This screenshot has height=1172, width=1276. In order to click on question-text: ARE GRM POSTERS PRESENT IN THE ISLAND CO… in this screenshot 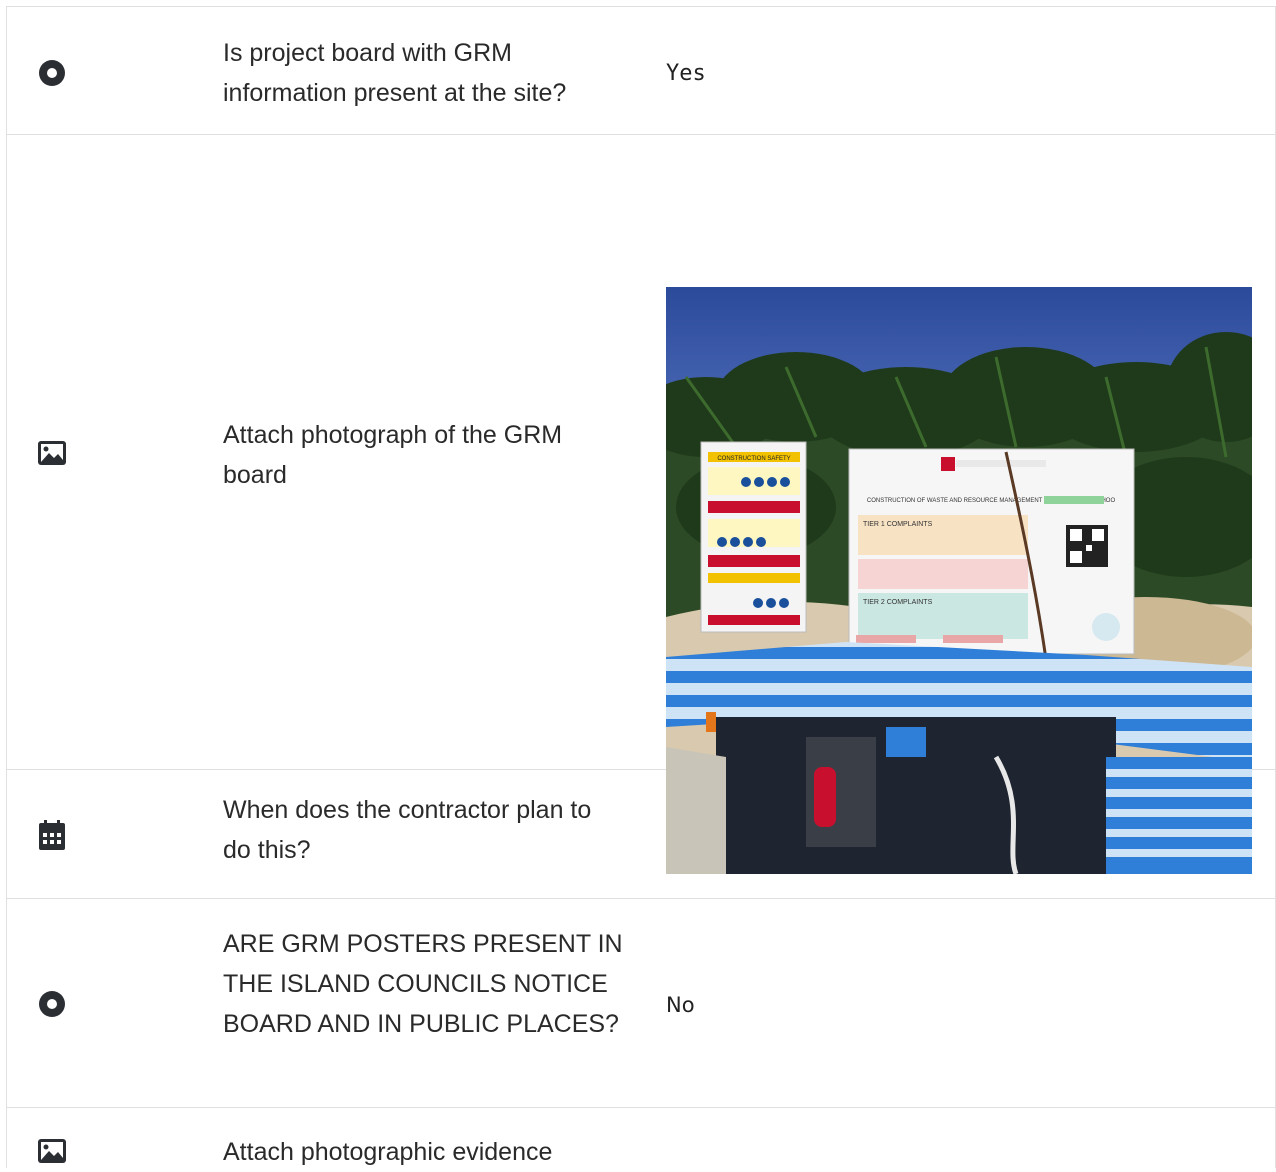, I will do `click(423, 984)`.